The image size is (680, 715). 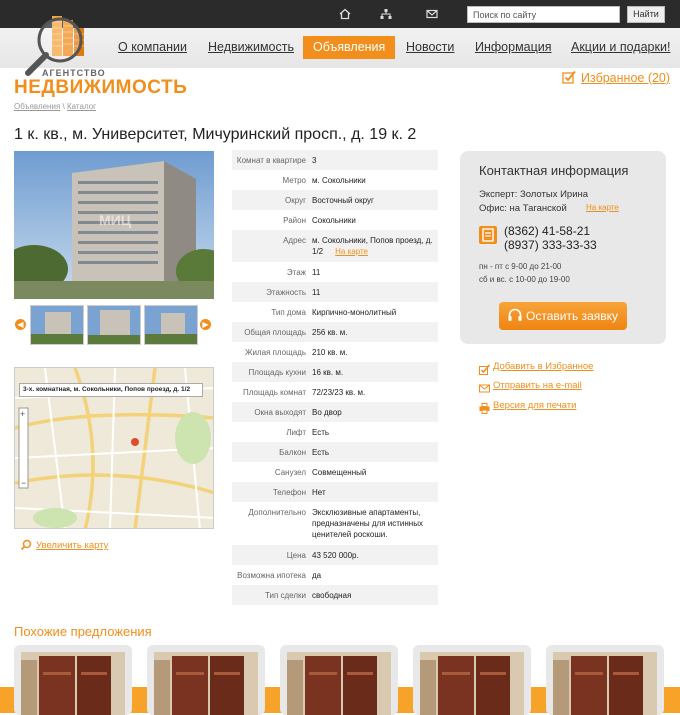 What do you see at coordinates (20, 324) in the screenshot?
I see `prev-arrow-icon: ◀` at bounding box center [20, 324].